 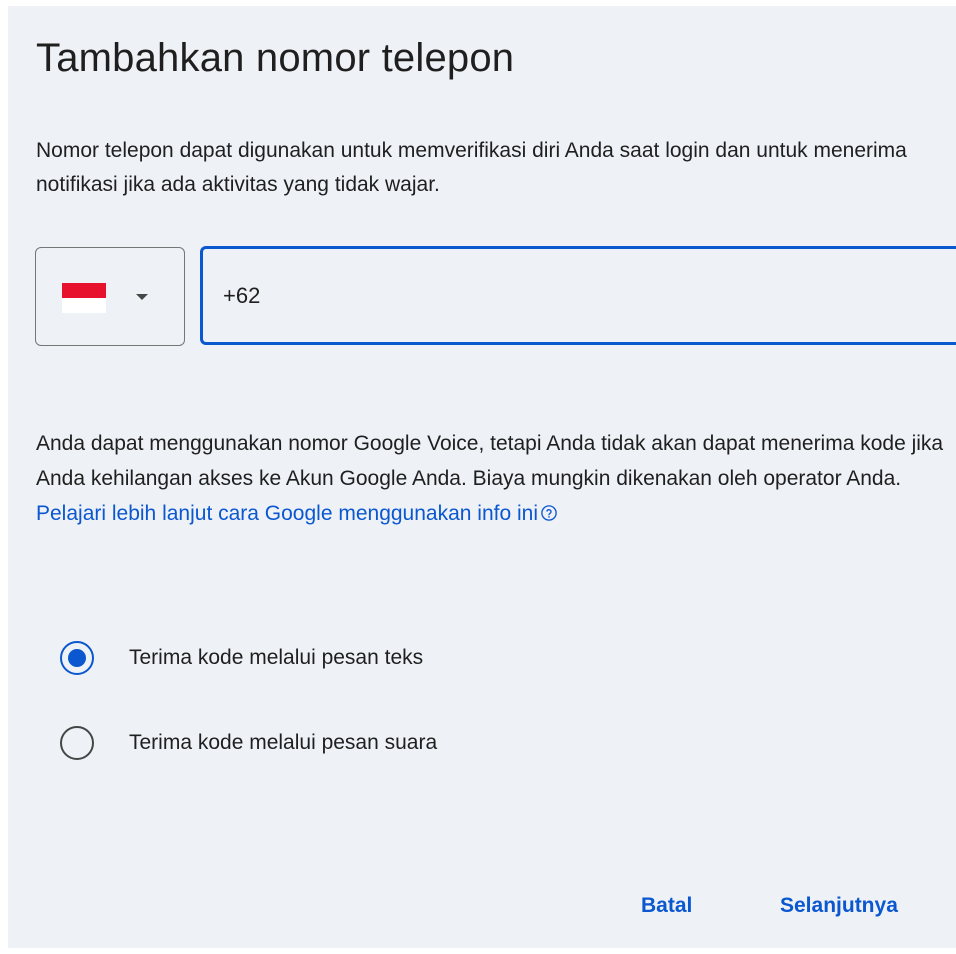 I want to click on radio-option-text-message: Terima kode melalui pesan teks, so click(x=241, y=658).